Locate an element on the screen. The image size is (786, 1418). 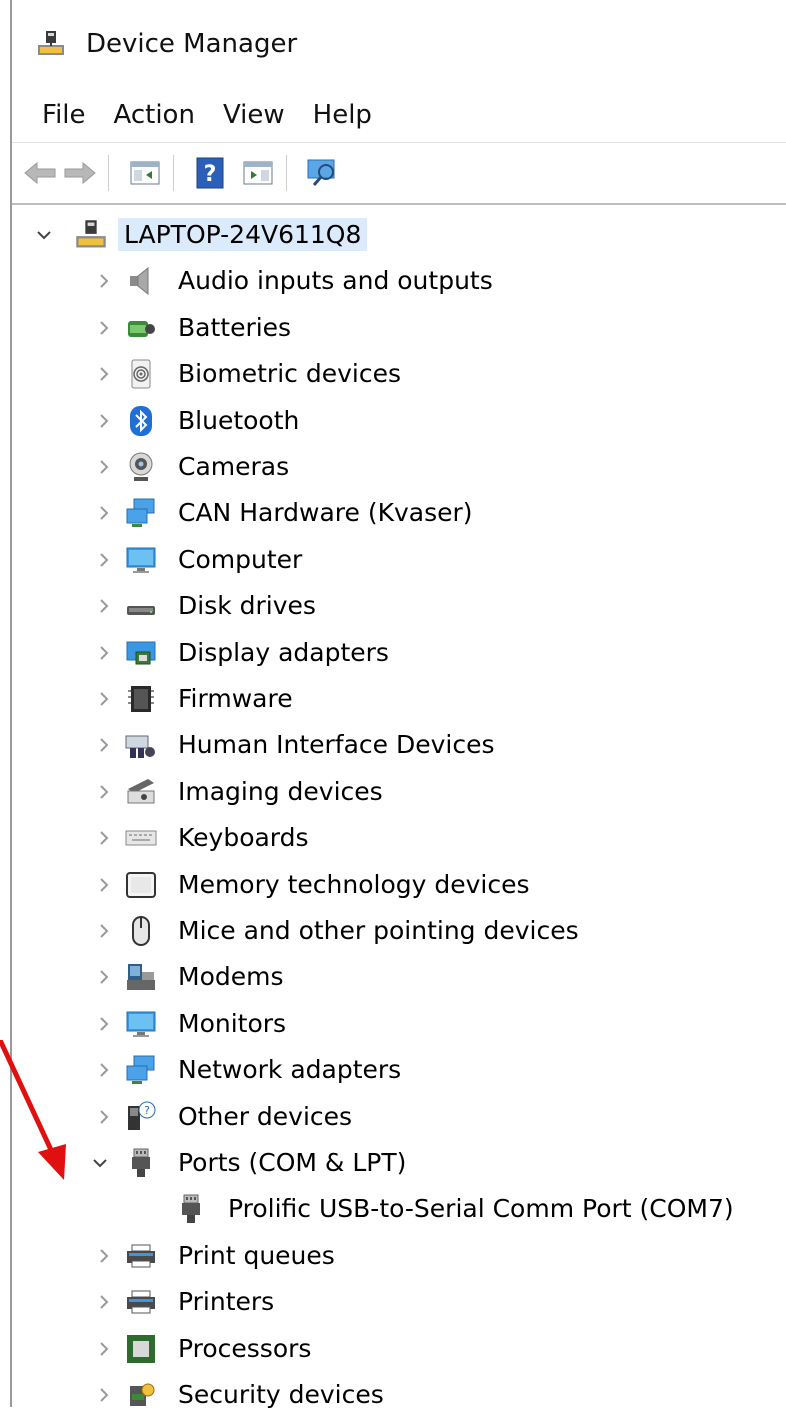
camera-icon is located at coordinates (141, 467).